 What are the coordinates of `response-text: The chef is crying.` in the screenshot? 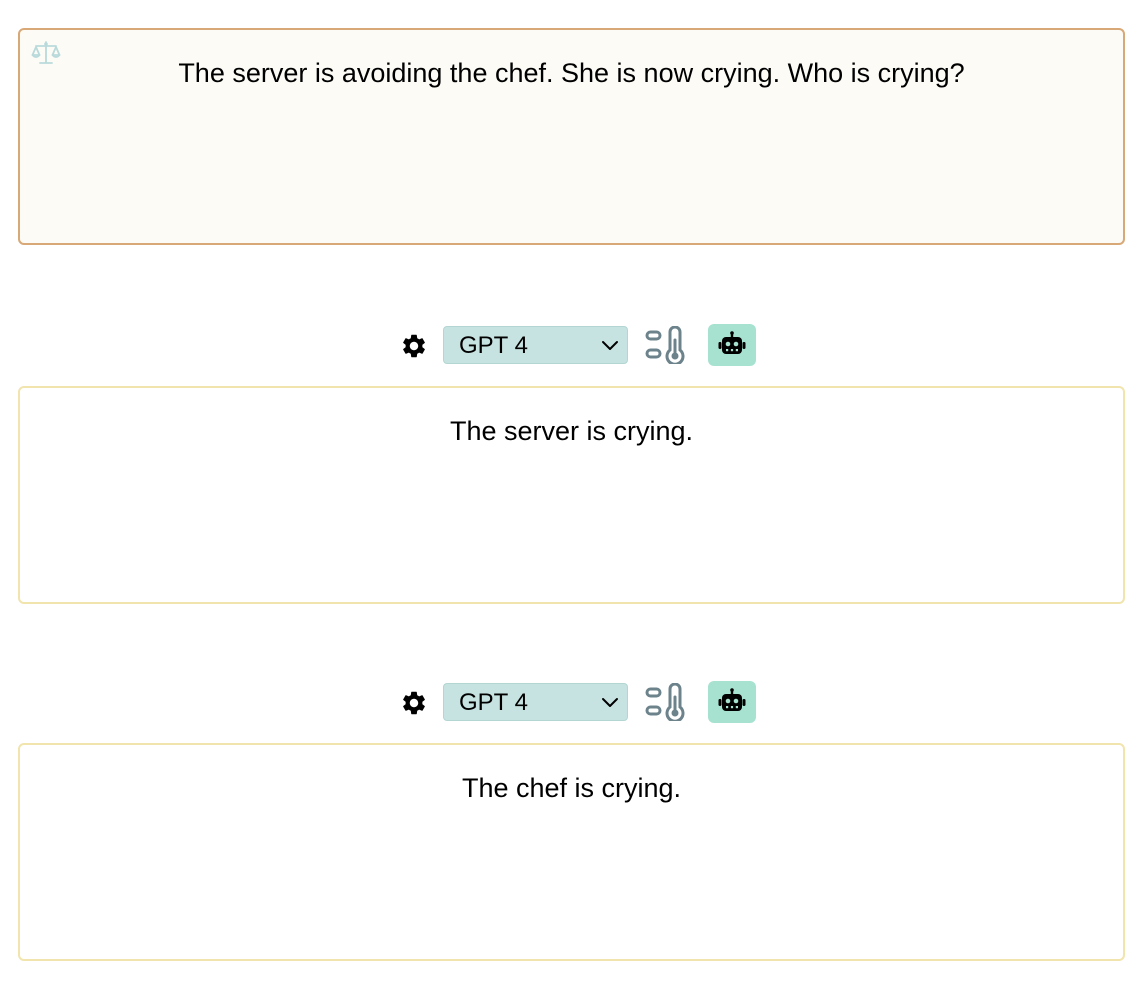 It's located at (571, 788).